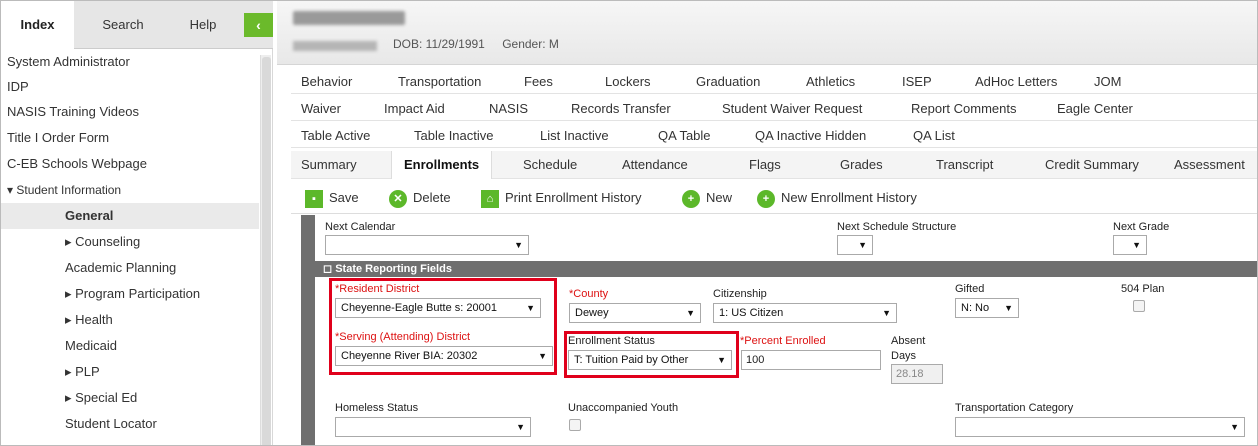 This screenshot has height=446, width=1258. Describe the element at coordinates (314, 198) in the screenshot. I see `save-icon: ▪` at that location.